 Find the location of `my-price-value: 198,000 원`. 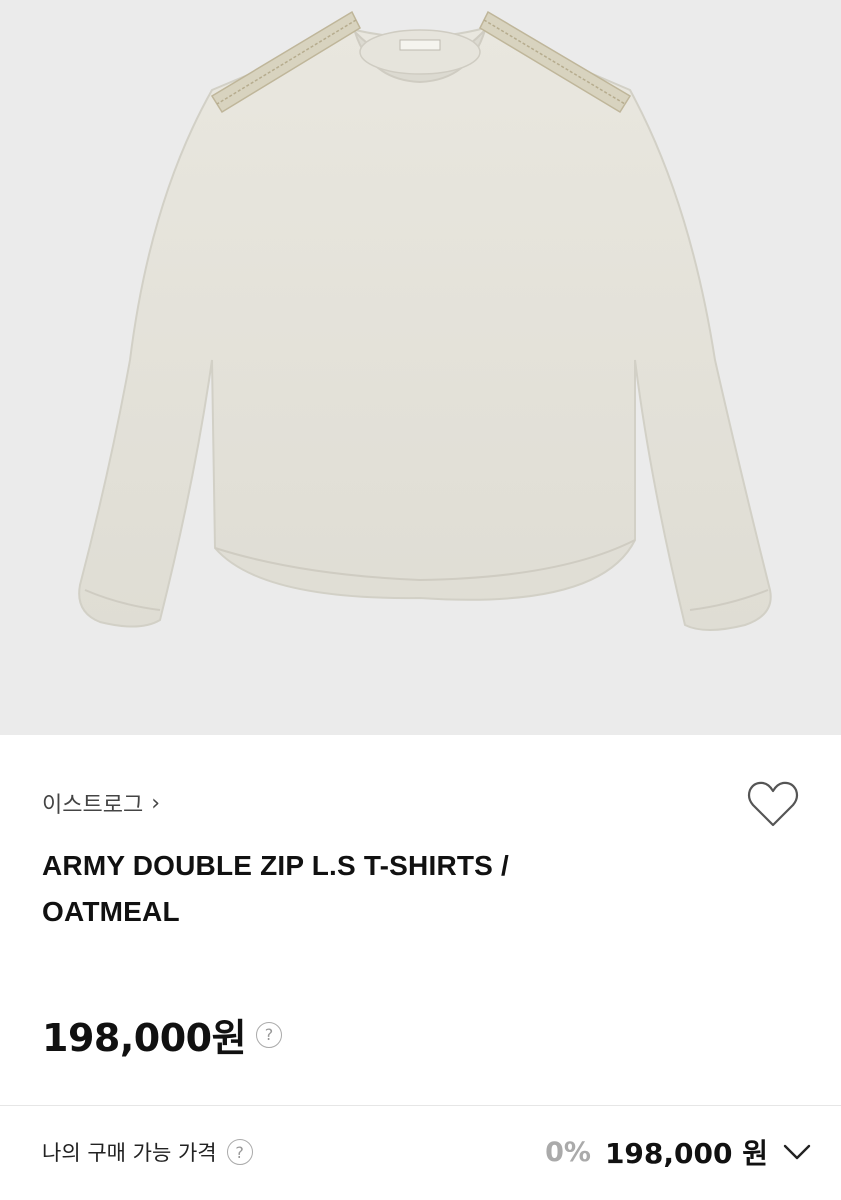

my-price-value: 198,000 원 is located at coordinates (686, 1153).